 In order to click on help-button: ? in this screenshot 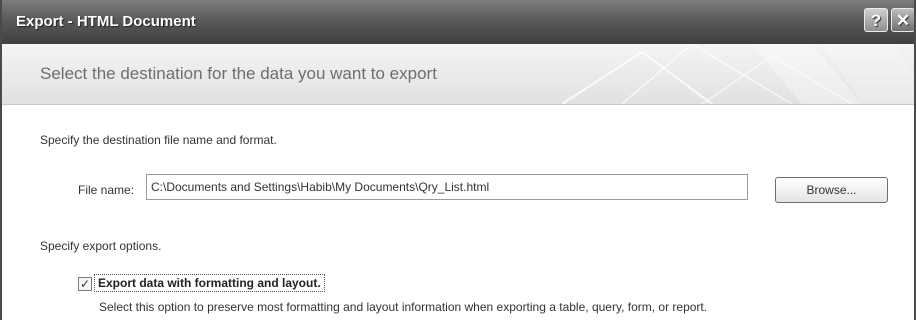, I will do `click(876, 20)`.